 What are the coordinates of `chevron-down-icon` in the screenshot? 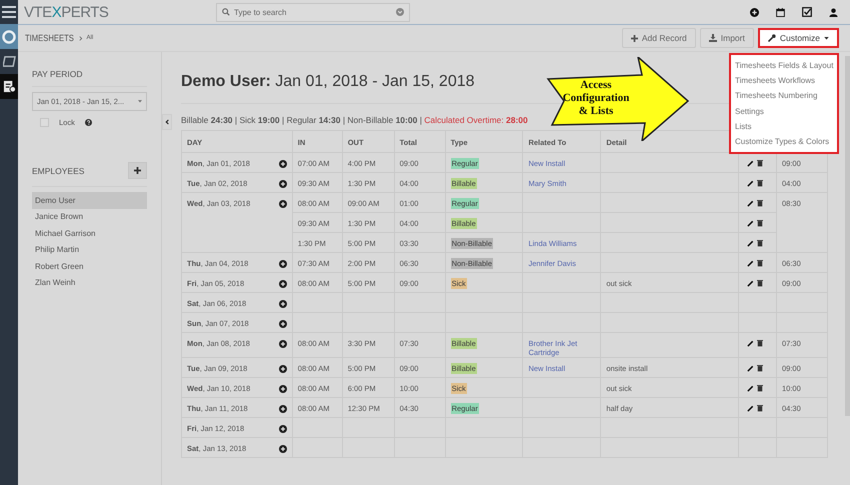 It's located at (400, 12).